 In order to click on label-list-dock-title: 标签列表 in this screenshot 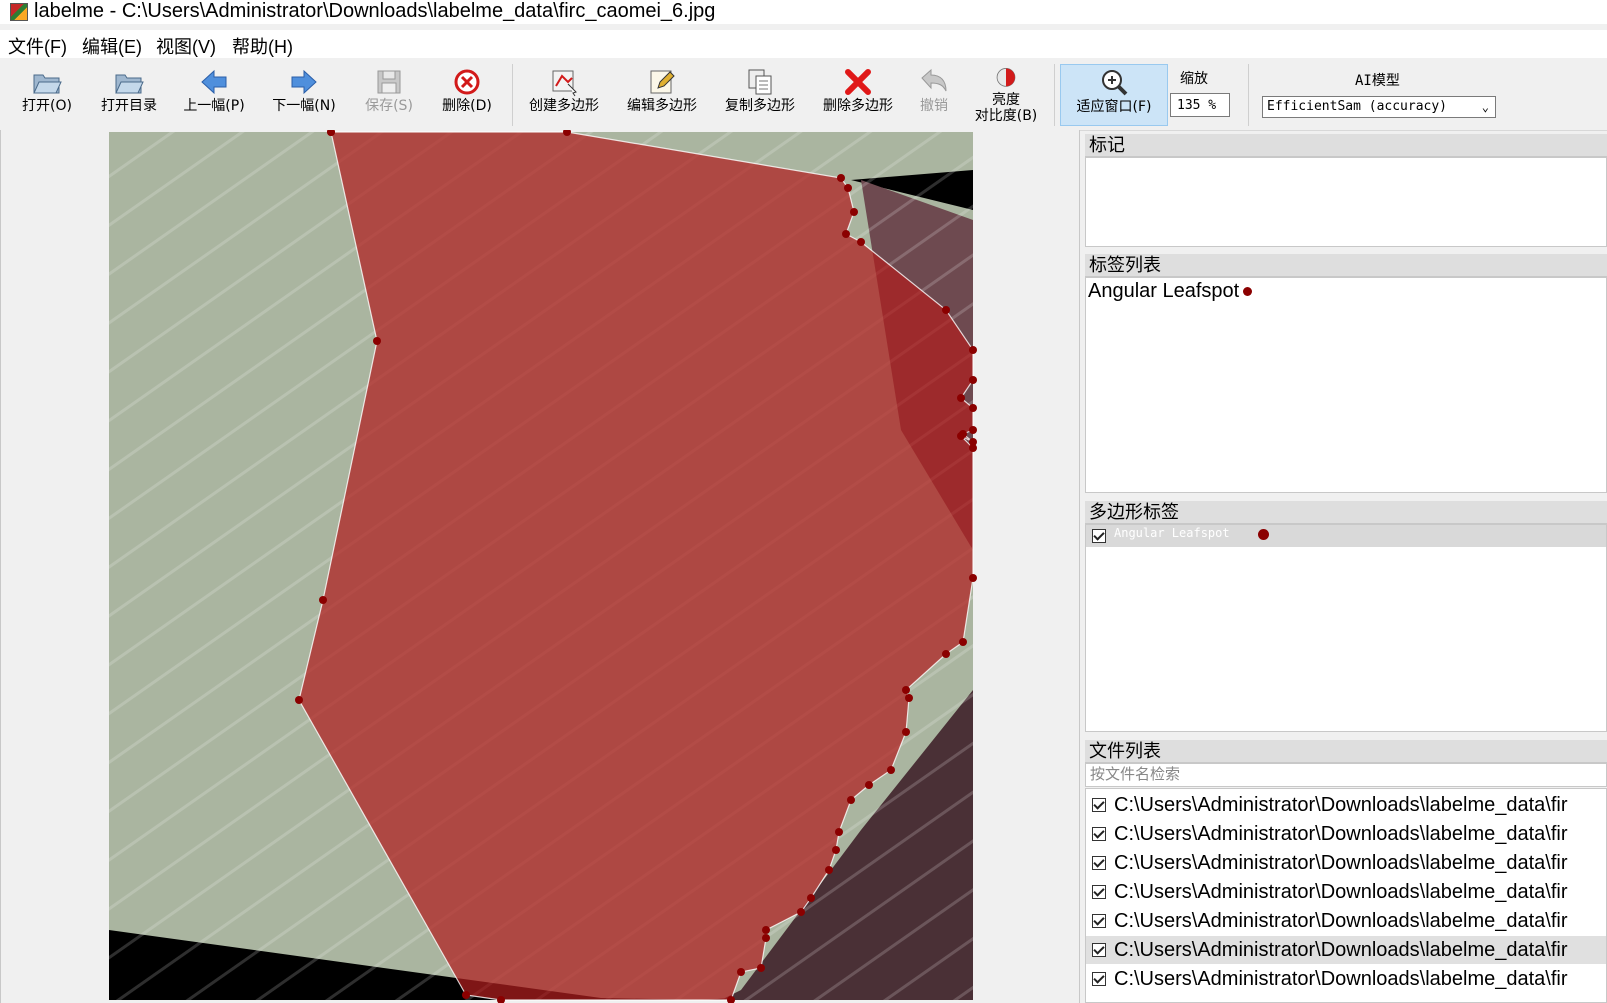, I will do `click(1346, 265)`.